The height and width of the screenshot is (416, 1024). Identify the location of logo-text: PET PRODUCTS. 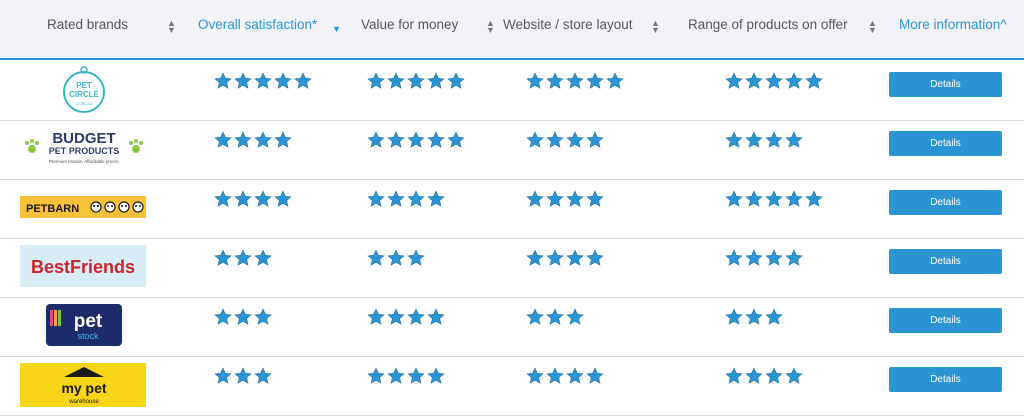
(84, 151).